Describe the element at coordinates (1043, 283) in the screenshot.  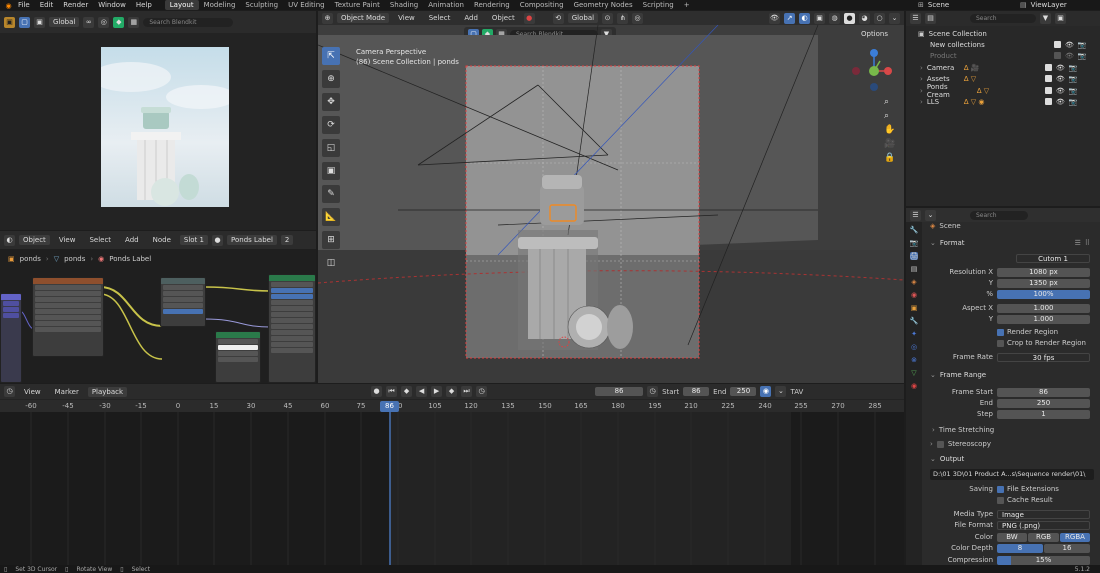
I see `res-y-field: 1350 px` at that location.